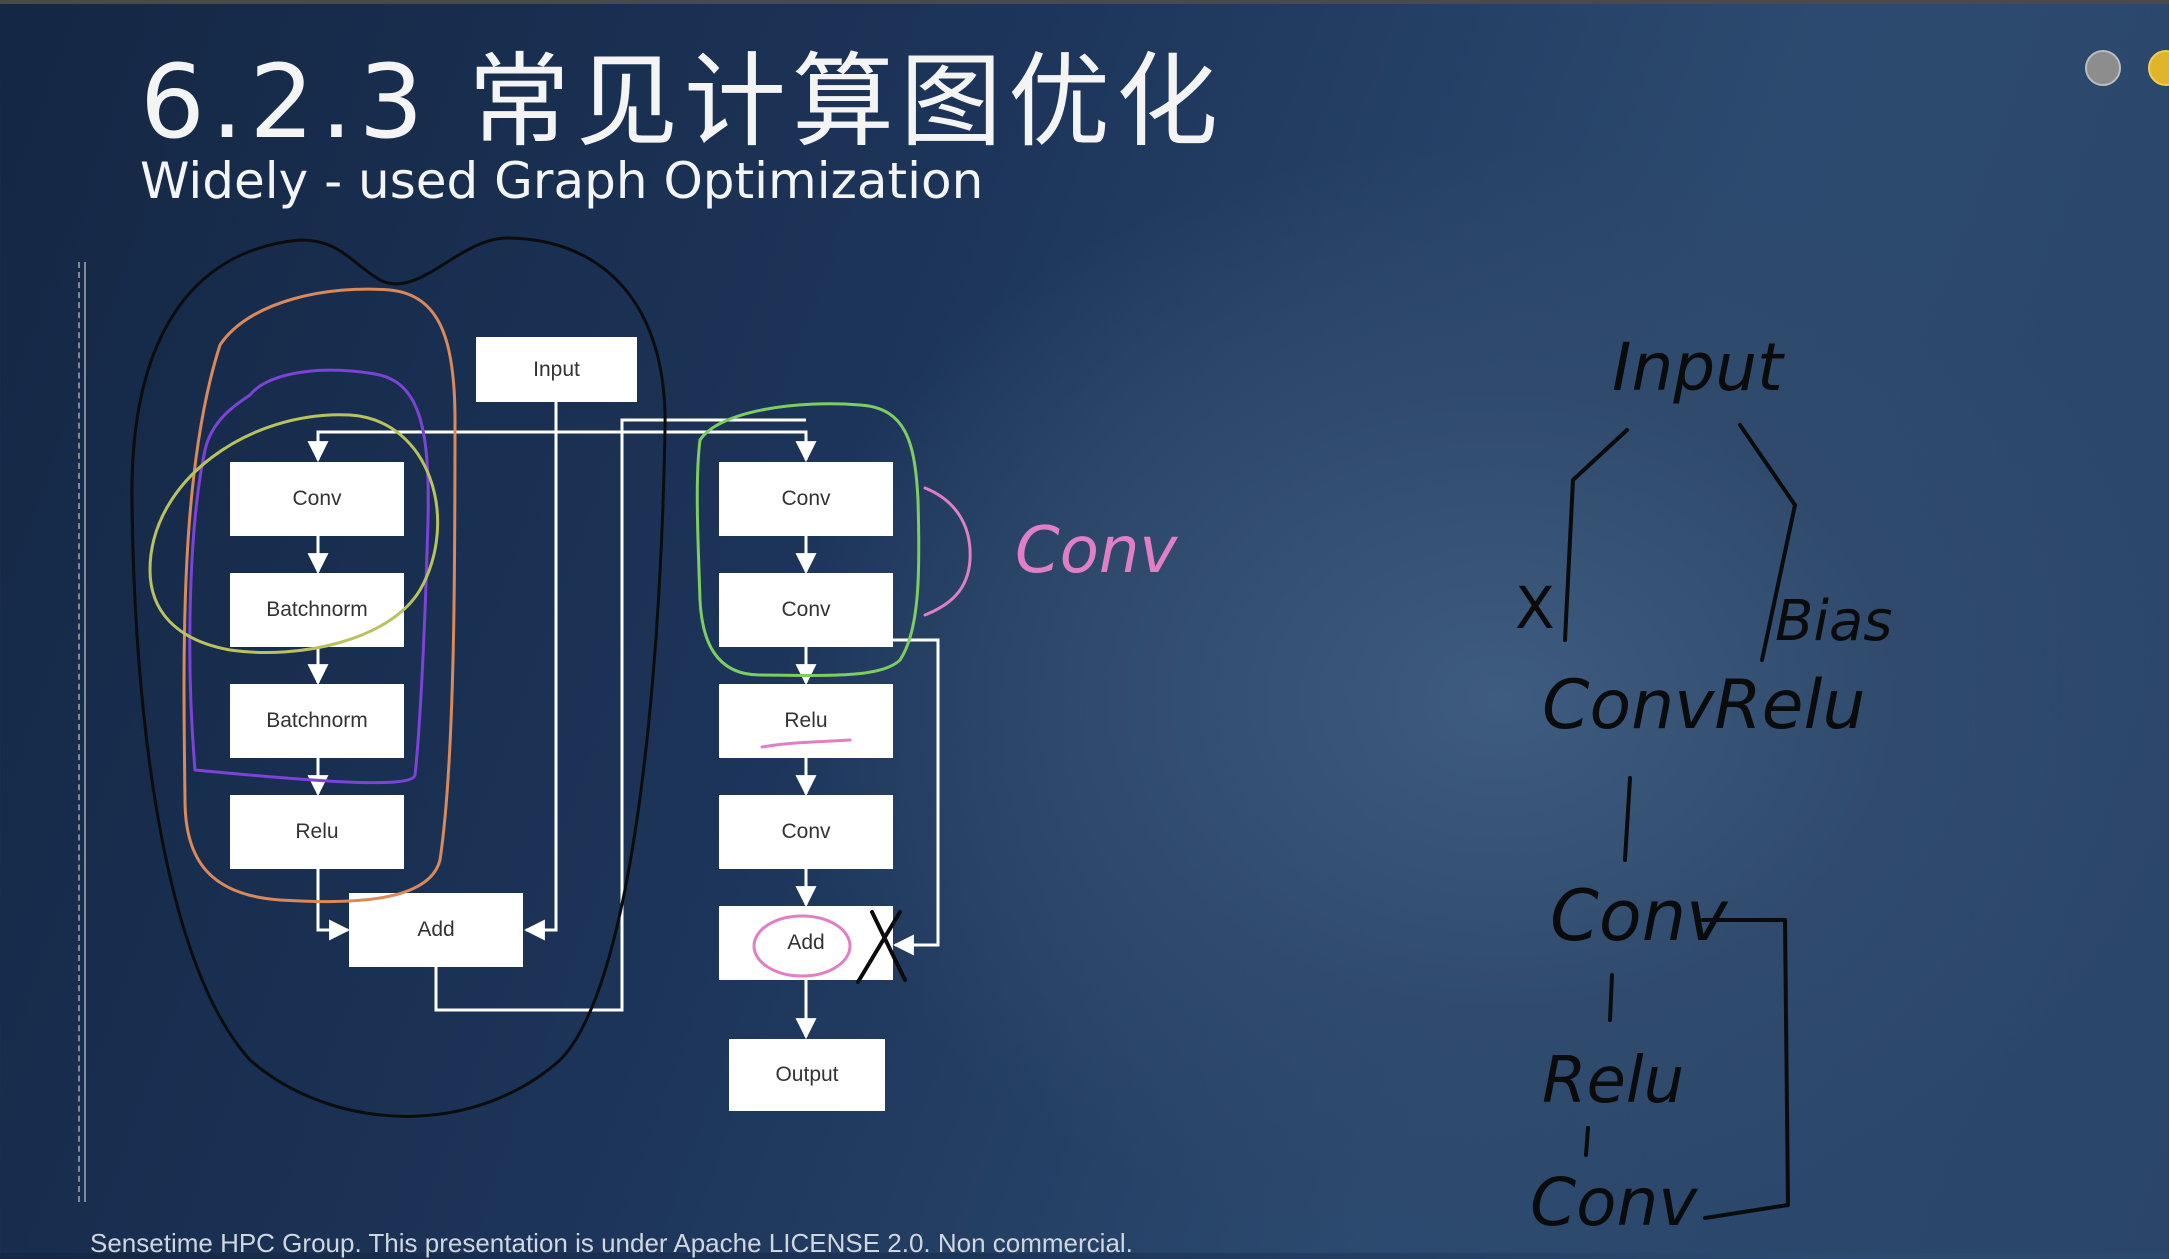  Describe the element at coordinates (1096, 551) in the screenshot. I see `conv-note: Conv` at that location.